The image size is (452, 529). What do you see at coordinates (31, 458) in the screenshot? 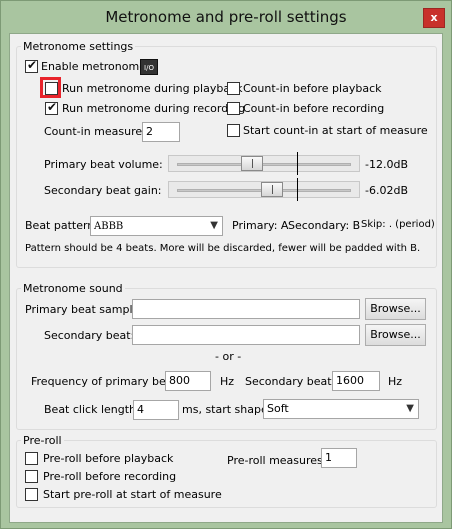
I see `preroll-before-playback-checkbox` at bounding box center [31, 458].